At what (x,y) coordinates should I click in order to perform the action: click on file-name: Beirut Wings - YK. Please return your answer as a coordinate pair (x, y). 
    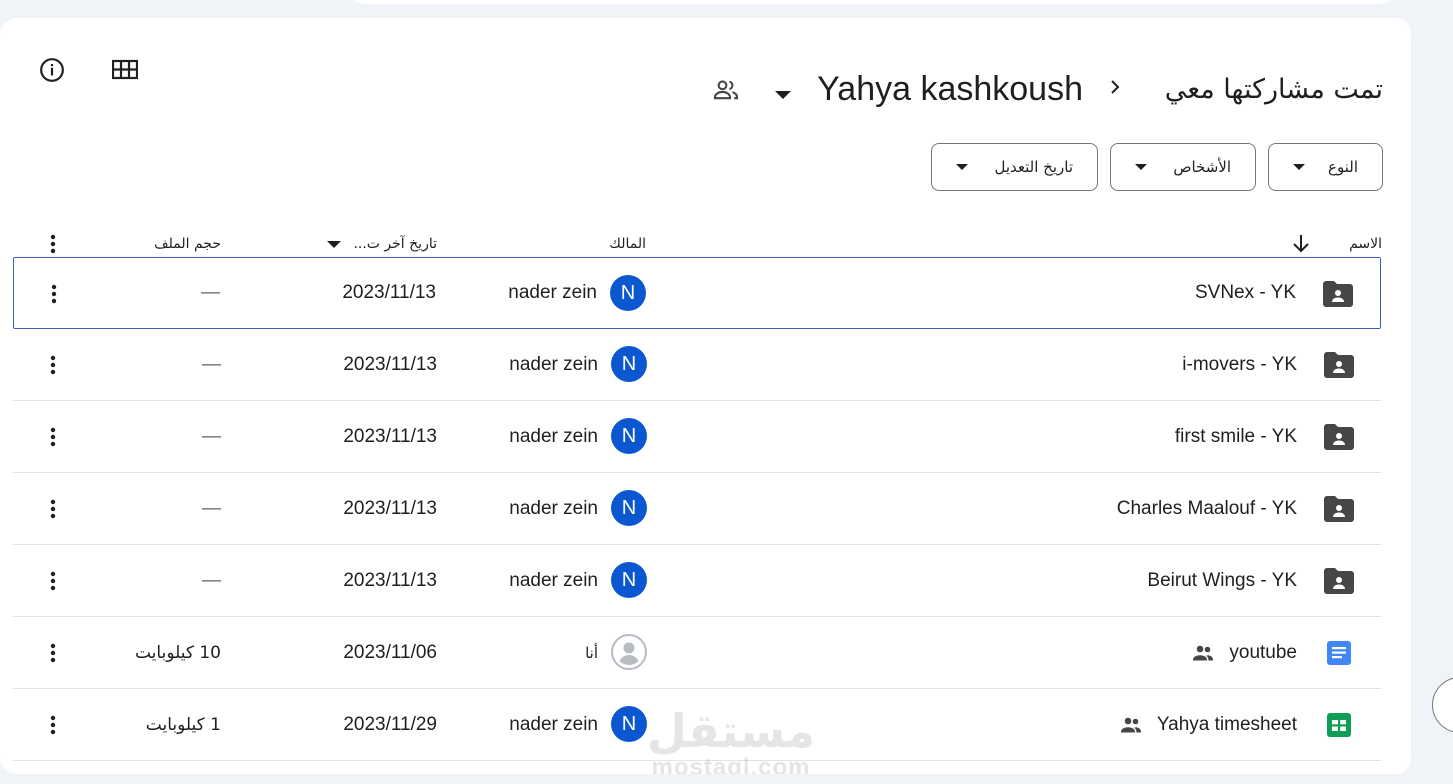
    Looking at the image, I should click on (1222, 580).